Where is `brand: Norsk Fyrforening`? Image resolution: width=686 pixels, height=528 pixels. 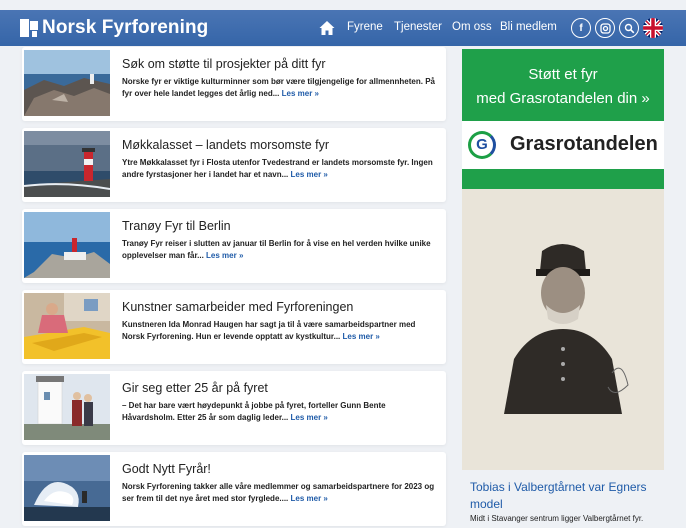 brand: Norsk Fyrforening is located at coordinates (114, 28).